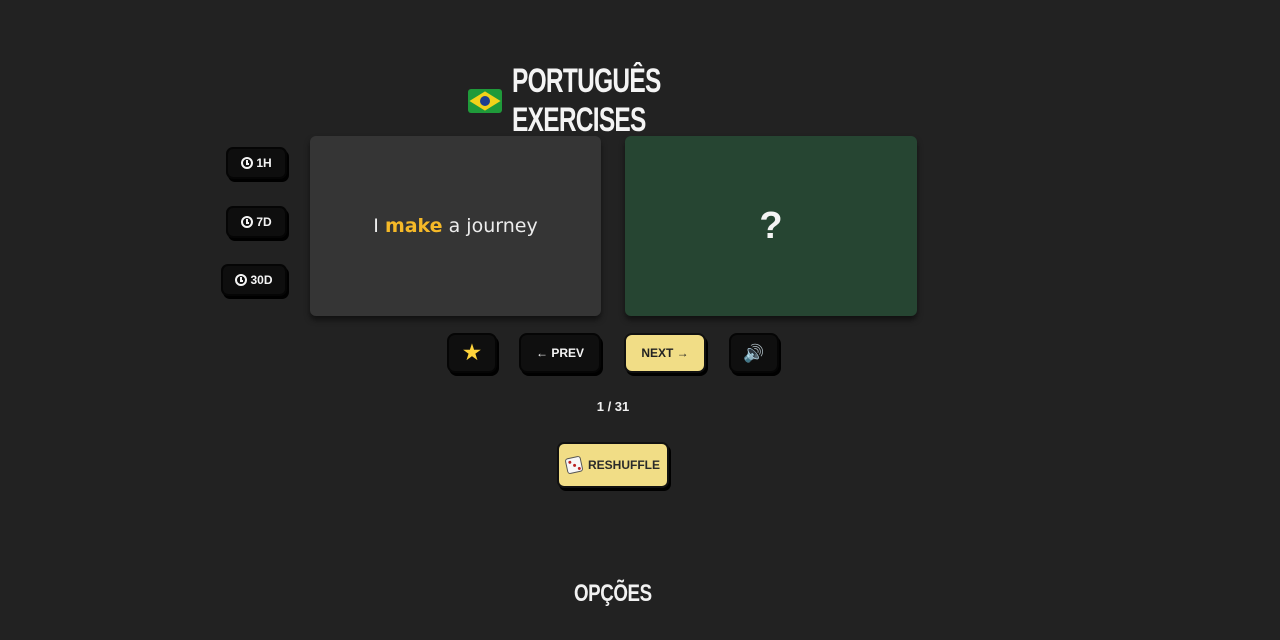 This screenshot has width=1280, height=640. What do you see at coordinates (586, 100) in the screenshot?
I see `page-title-text: PORTUGUÊS EXERCISES` at bounding box center [586, 100].